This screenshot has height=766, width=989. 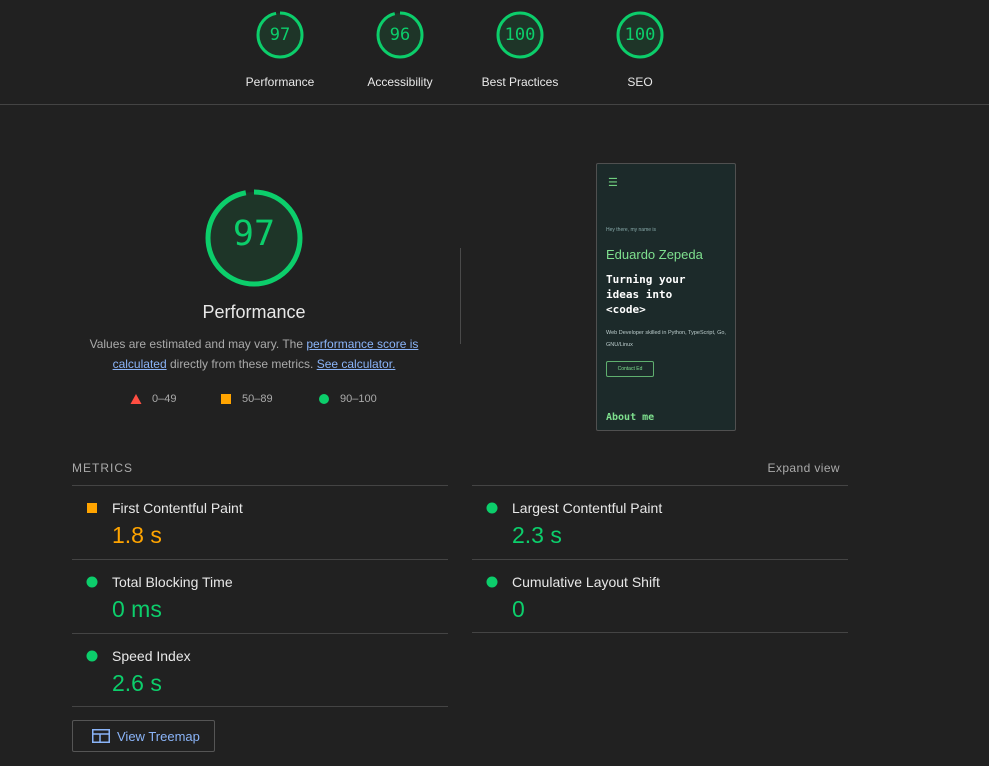 What do you see at coordinates (358, 399) in the screenshot?
I see `legend-range: 90–100` at bounding box center [358, 399].